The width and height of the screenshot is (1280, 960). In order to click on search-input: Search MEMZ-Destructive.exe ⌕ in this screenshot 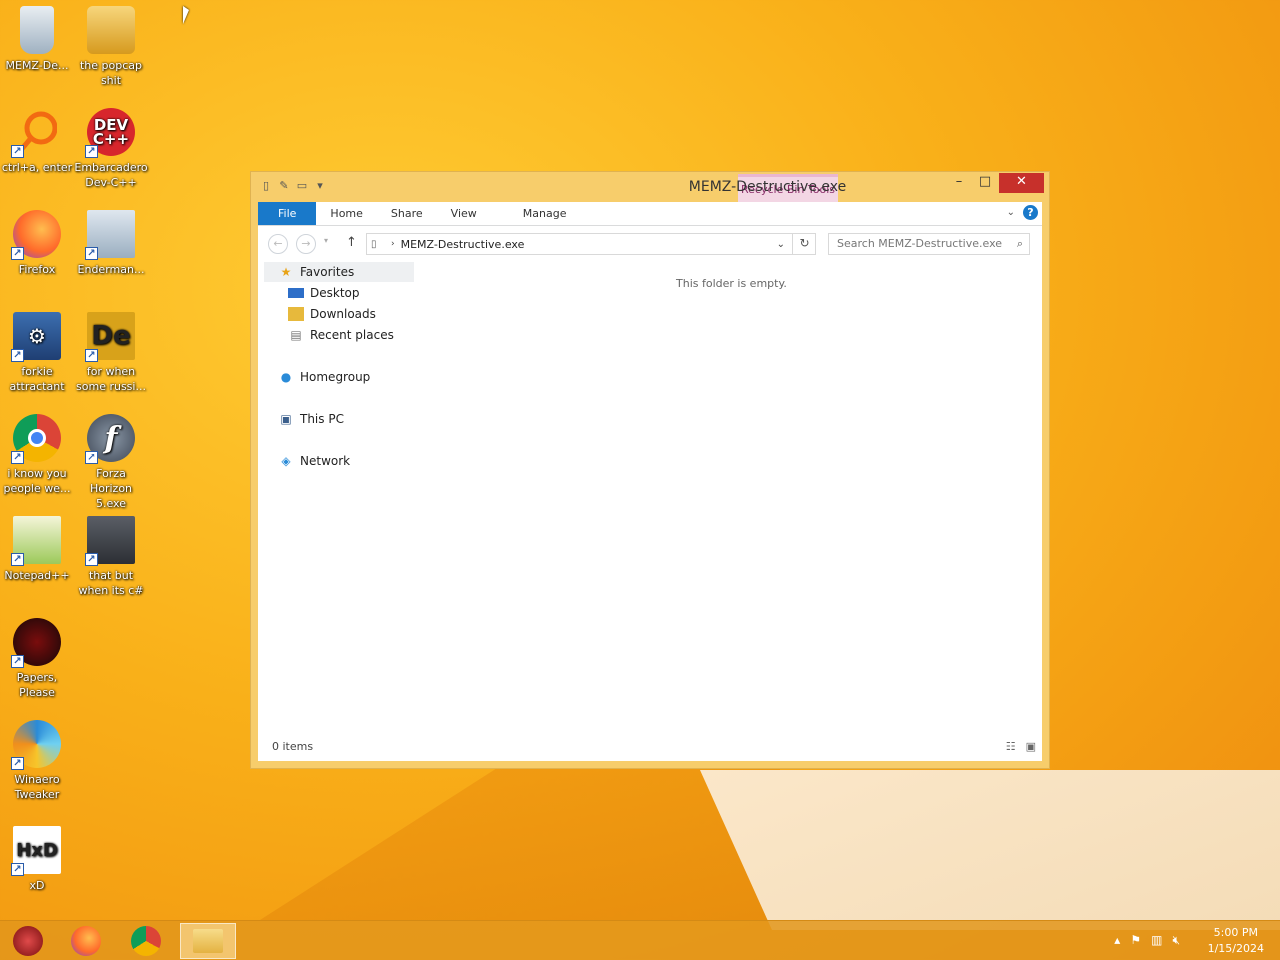, I will do `click(929, 244)`.